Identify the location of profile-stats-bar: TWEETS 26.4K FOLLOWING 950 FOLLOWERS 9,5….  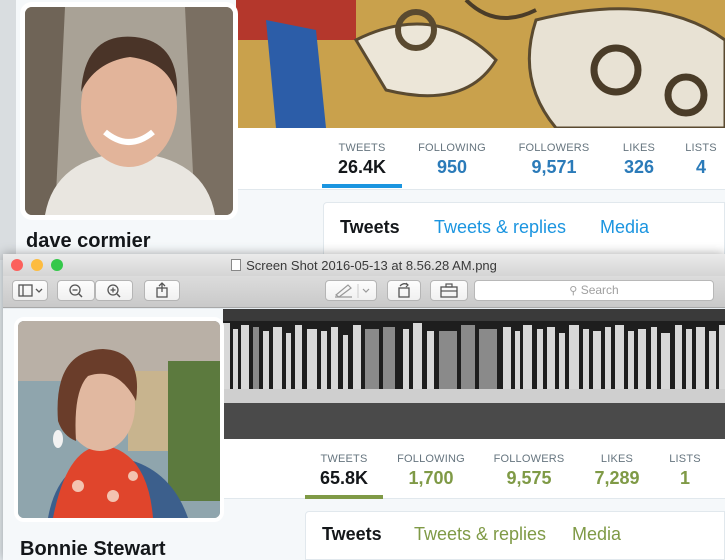
(480, 159).